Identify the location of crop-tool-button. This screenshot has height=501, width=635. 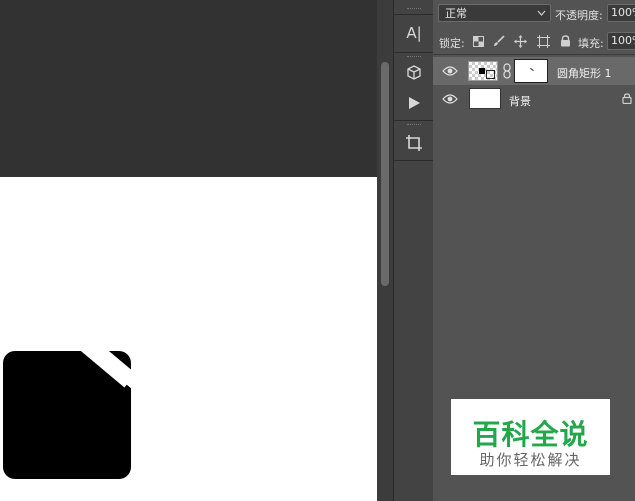
(414, 143).